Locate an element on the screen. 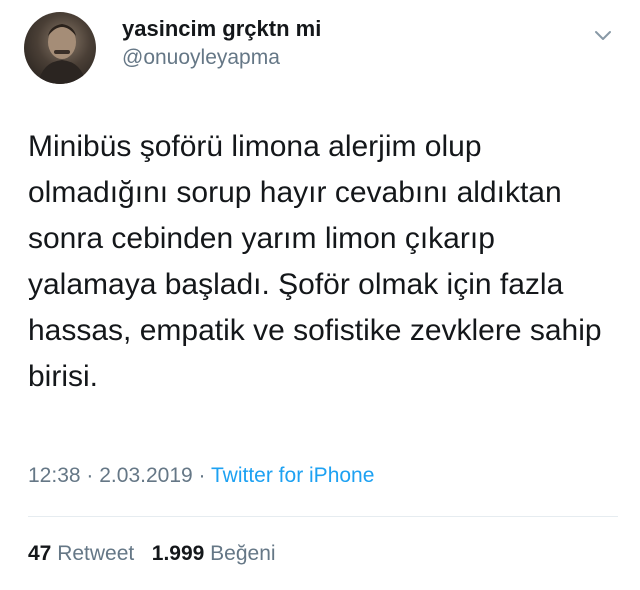  tweet-date: 2.03.2019 is located at coordinates (145, 475).